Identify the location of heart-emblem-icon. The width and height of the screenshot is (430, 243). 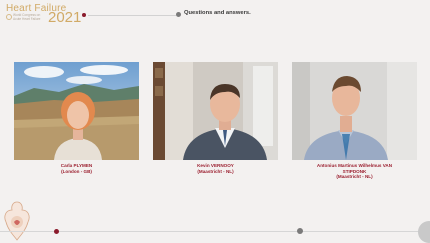
(17, 221).